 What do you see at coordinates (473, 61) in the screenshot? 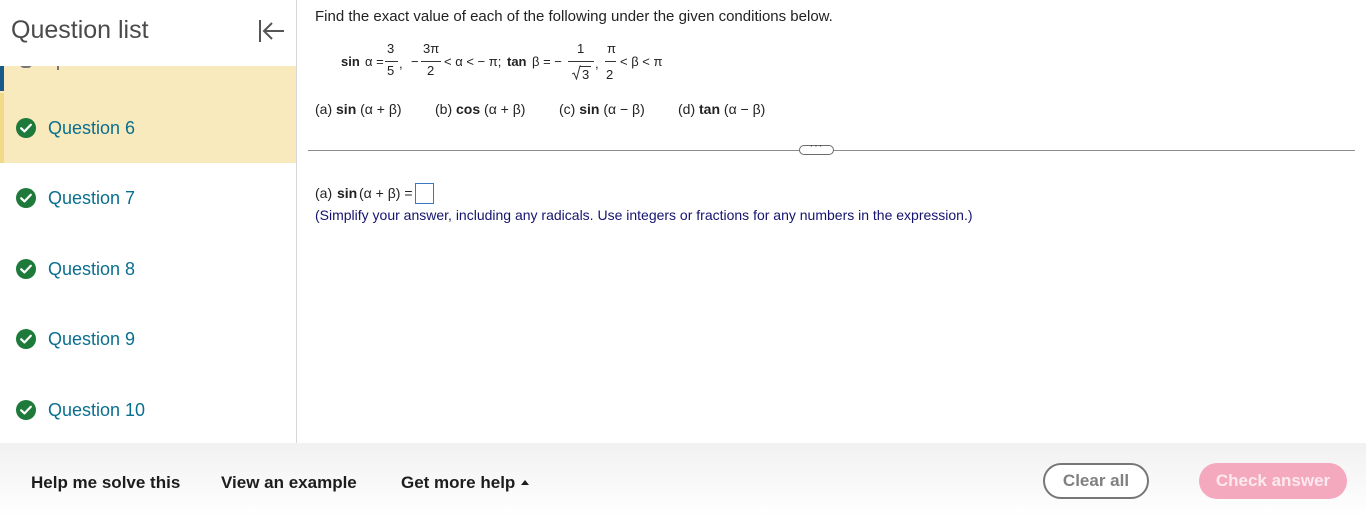
I see `alpha-range: < α < − π;` at bounding box center [473, 61].